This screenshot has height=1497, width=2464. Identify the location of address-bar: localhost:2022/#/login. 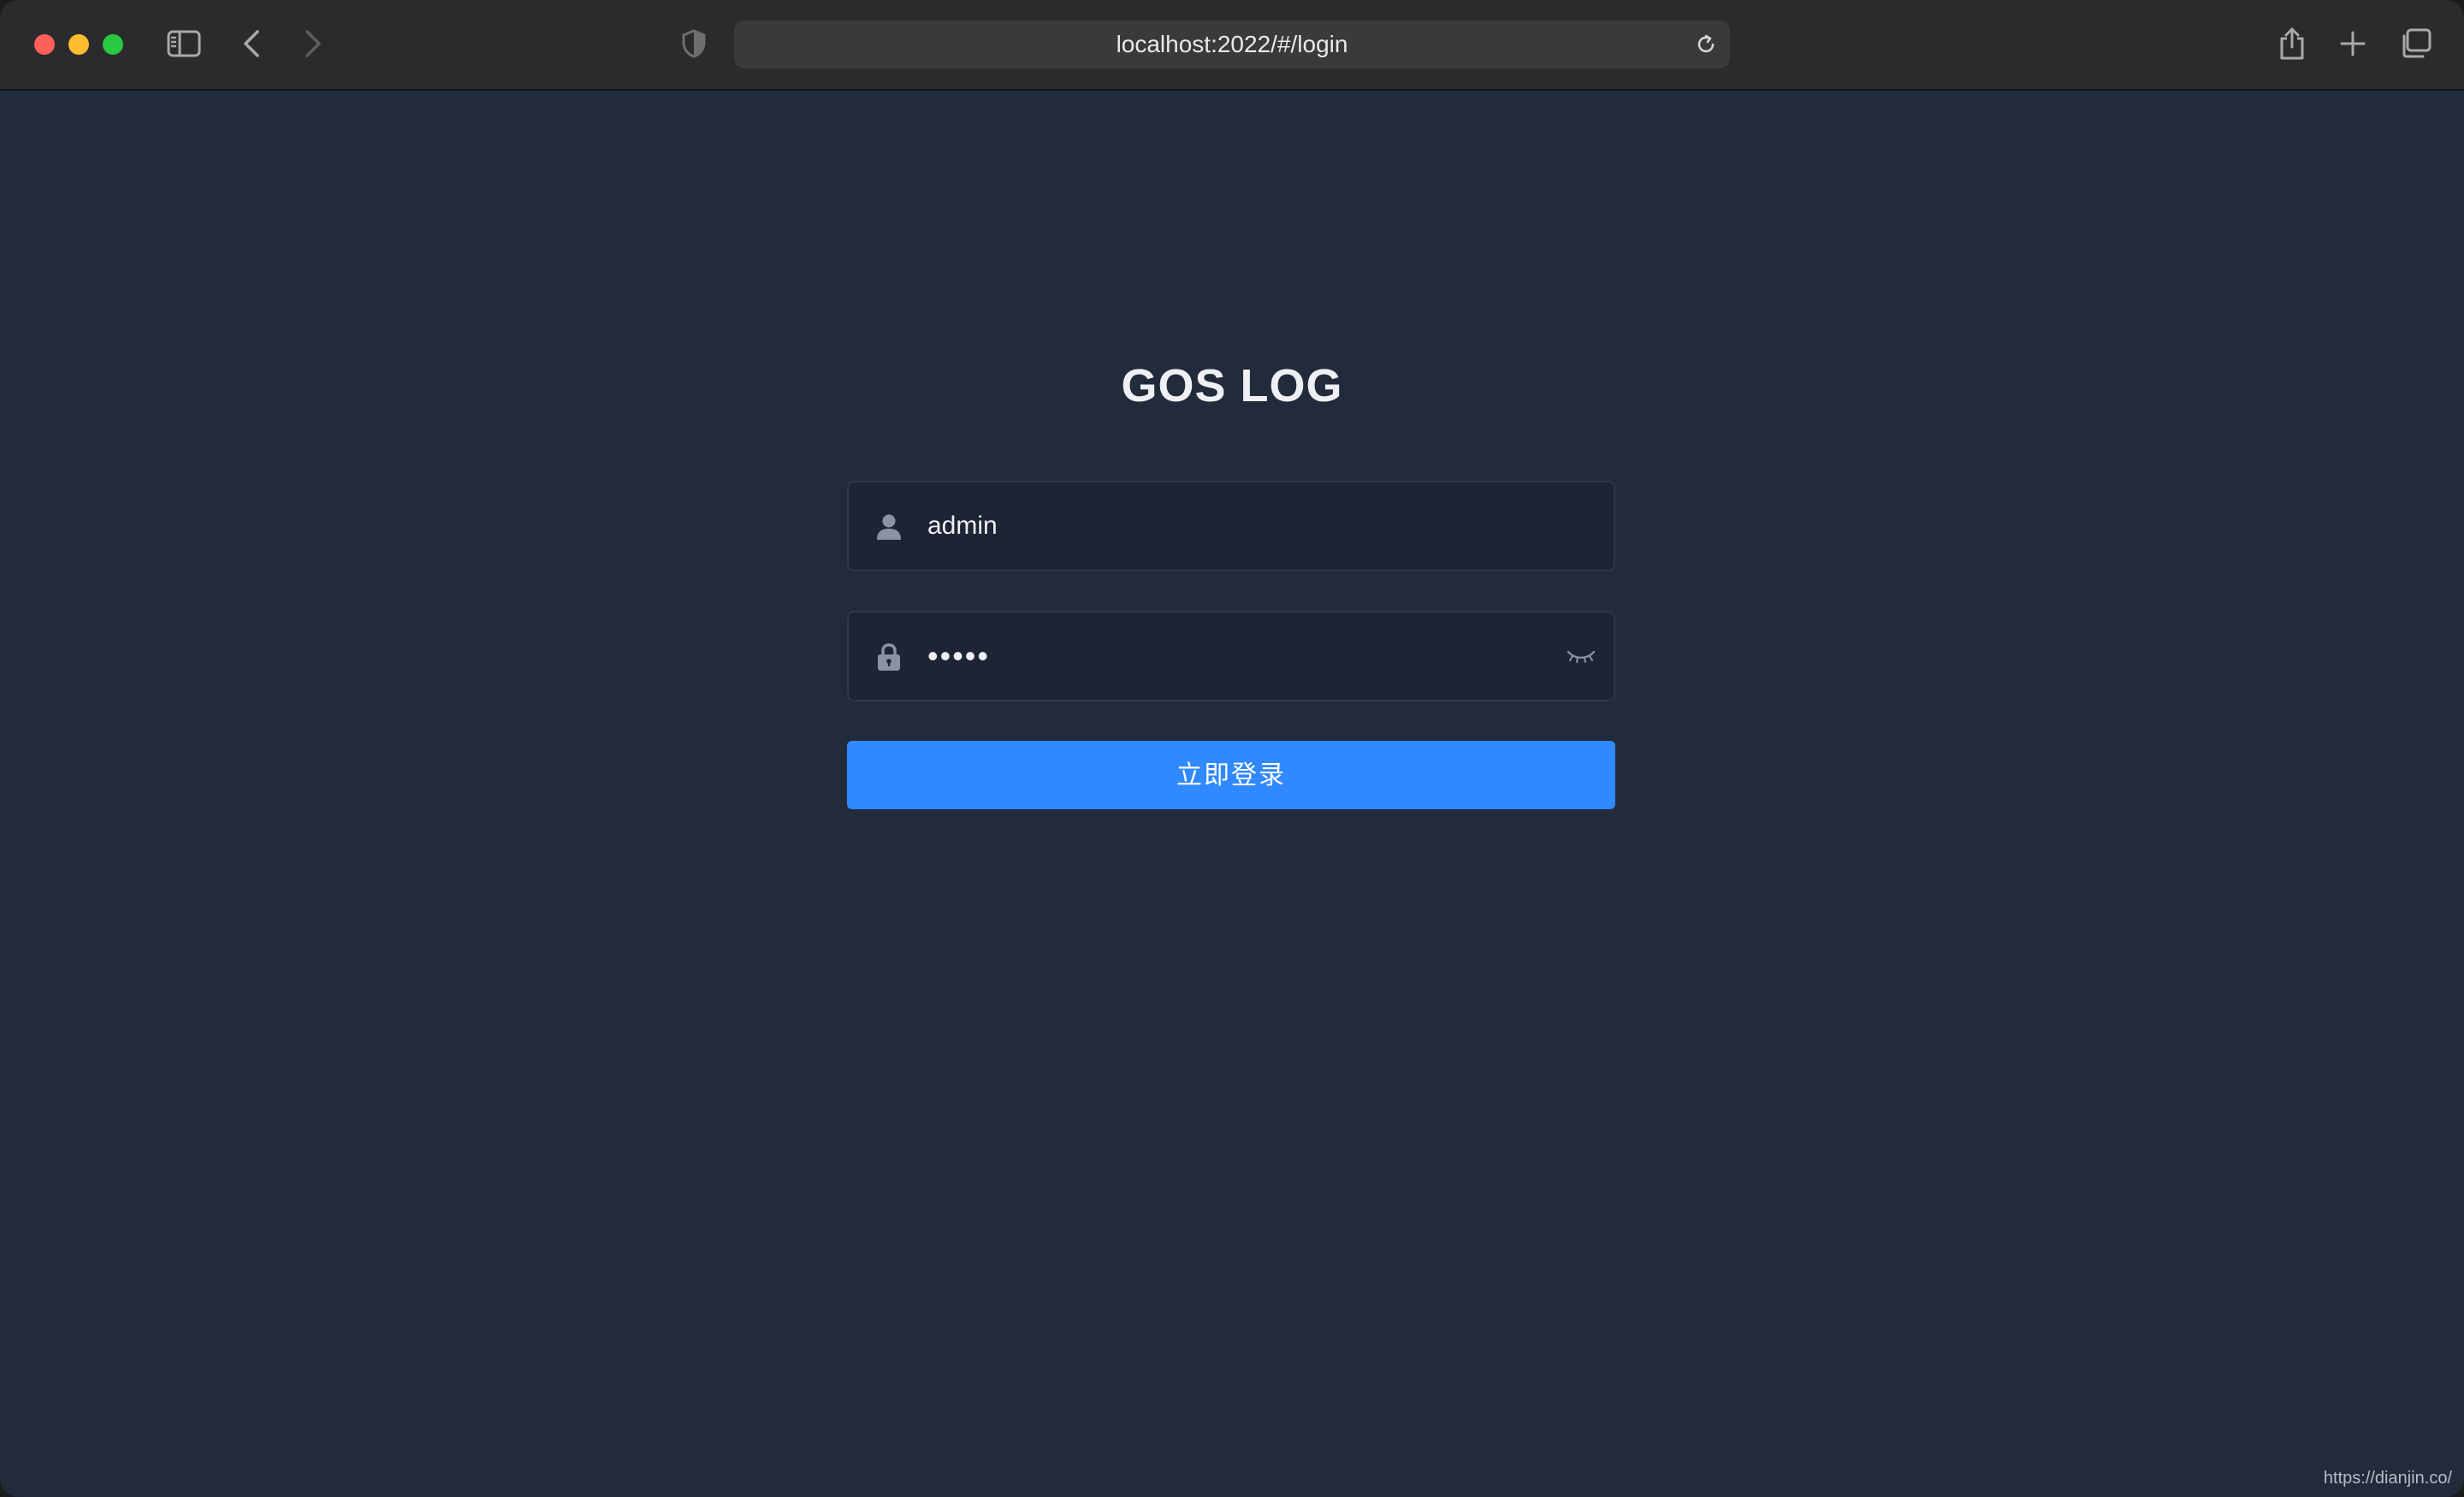
(1232, 44).